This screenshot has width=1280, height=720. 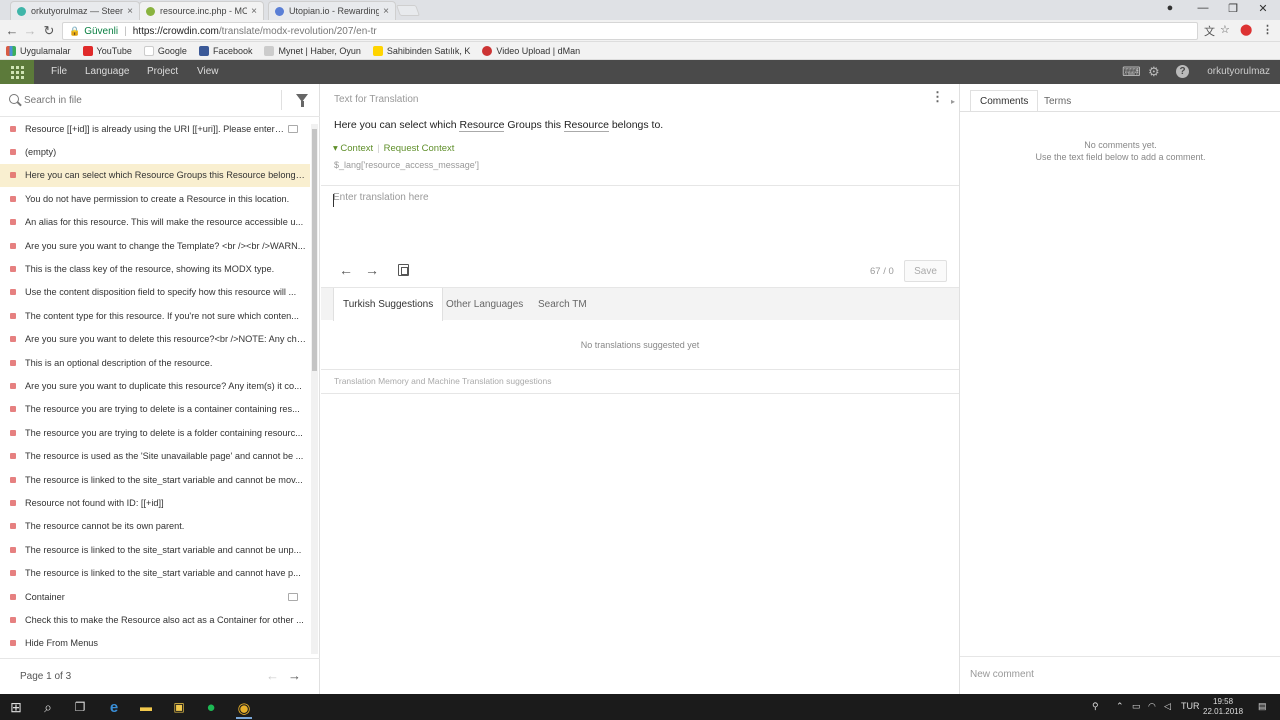 I want to click on string-list-item: (empty), so click(x=155, y=151).